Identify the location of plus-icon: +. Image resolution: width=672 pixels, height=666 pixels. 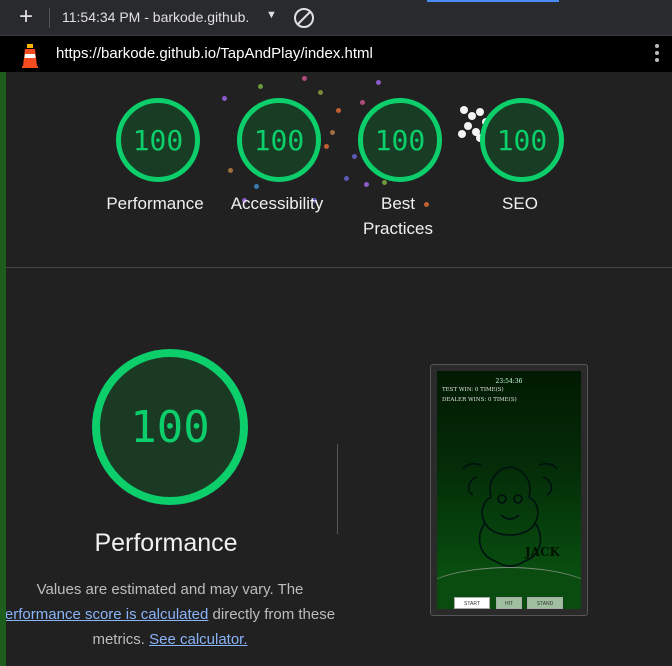
(26, 17).